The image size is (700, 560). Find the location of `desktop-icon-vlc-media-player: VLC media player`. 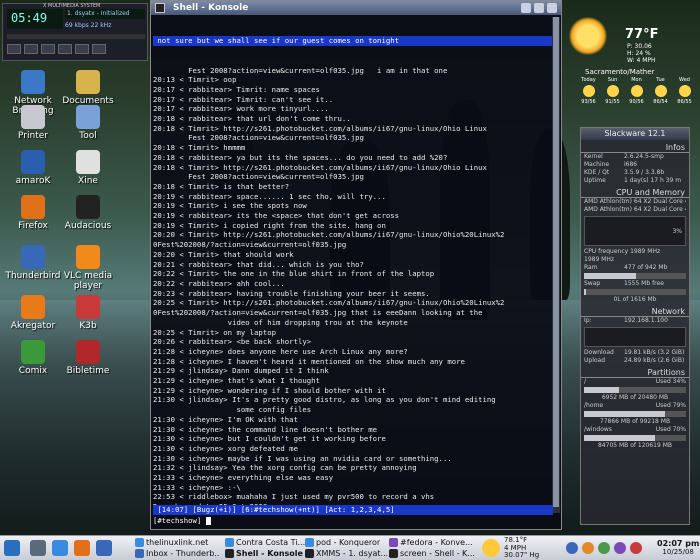

desktop-icon-vlc-media-player: VLC media player is located at coordinates (88, 268).